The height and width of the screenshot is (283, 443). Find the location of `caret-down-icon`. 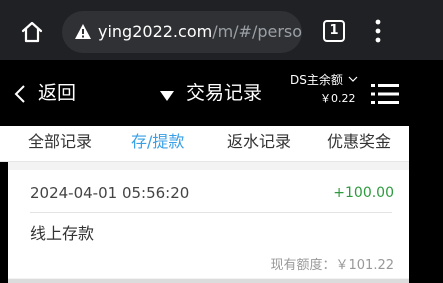

caret-down-icon is located at coordinates (167, 96).